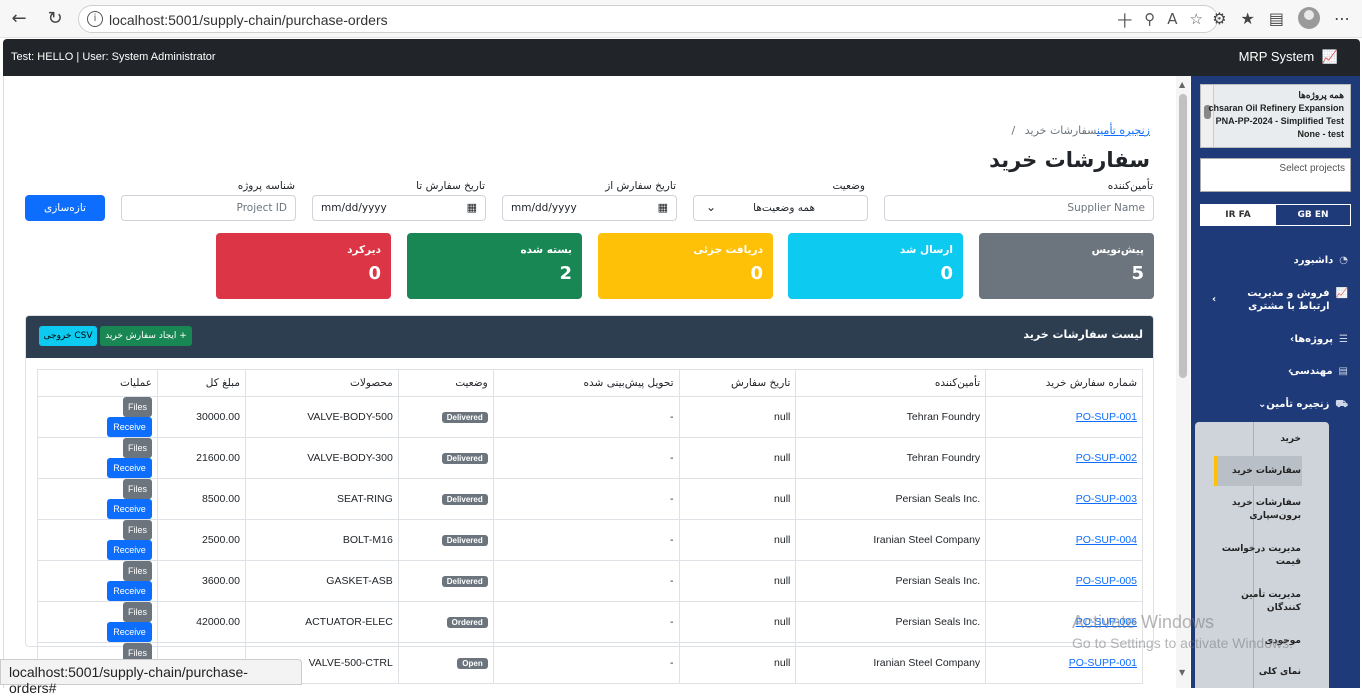 The width and height of the screenshot is (1362, 696). What do you see at coordinates (1066, 266) in the screenshot?
I see `card-draft: پیش‌نویس 5` at bounding box center [1066, 266].